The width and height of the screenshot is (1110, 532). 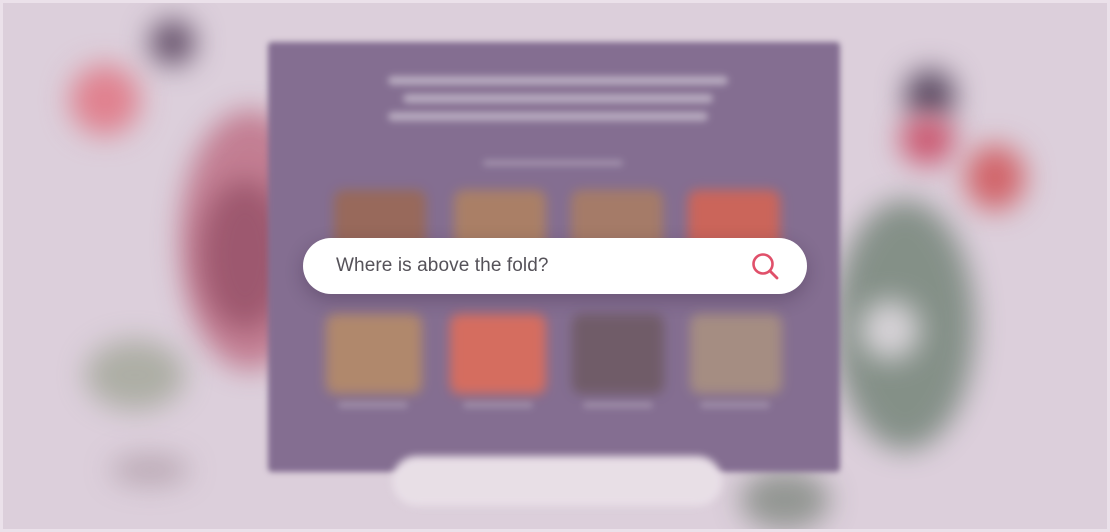 I want to click on search-icon, so click(x=765, y=266).